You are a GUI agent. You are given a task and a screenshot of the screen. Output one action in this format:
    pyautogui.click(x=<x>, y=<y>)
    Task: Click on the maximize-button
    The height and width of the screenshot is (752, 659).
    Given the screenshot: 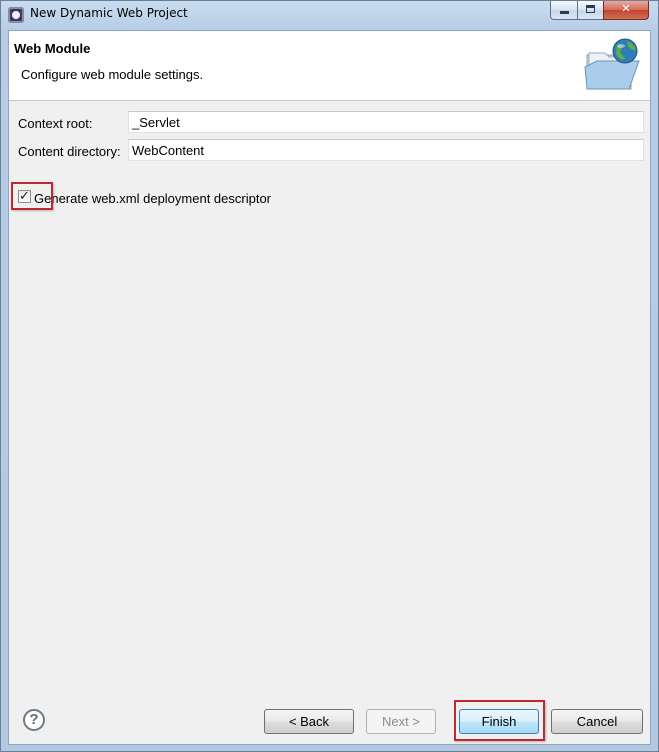 What is the action you would take?
    pyautogui.click(x=590, y=10)
    